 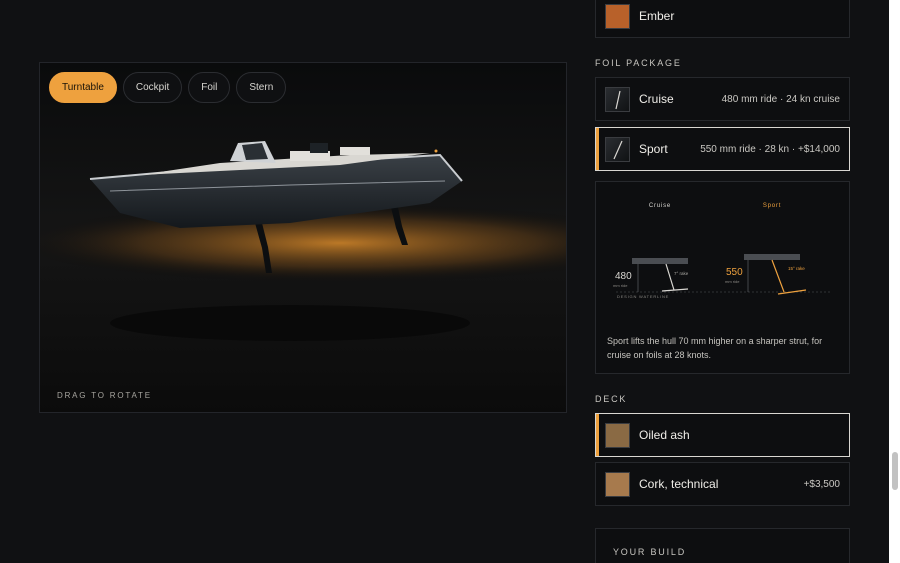 I want to click on oiled-ash-swatch, so click(x=617, y=435).